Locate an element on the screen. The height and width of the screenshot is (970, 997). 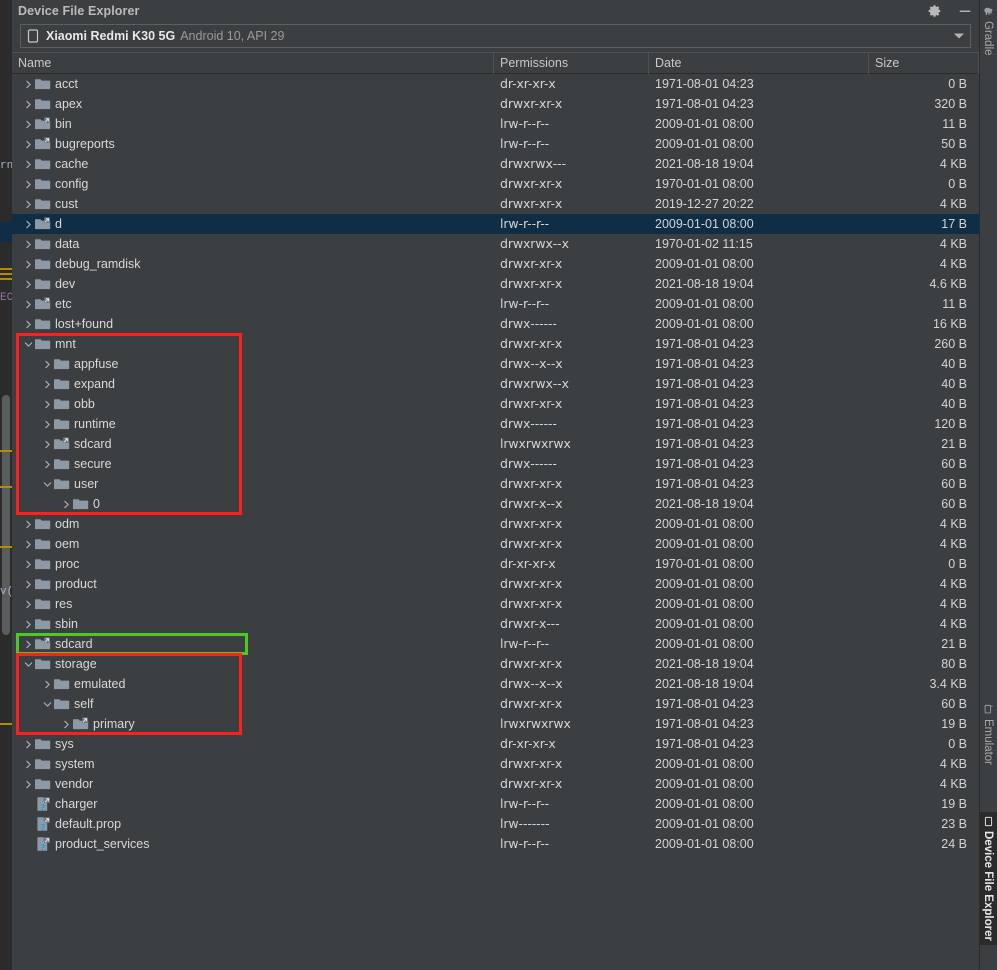
column-header-permissions: Permissions is located at coordinates (571, 63).